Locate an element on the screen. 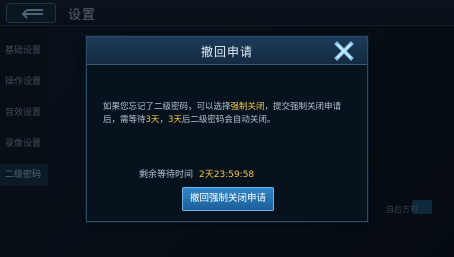  close-x-icon is located at coordinates (344, 51).